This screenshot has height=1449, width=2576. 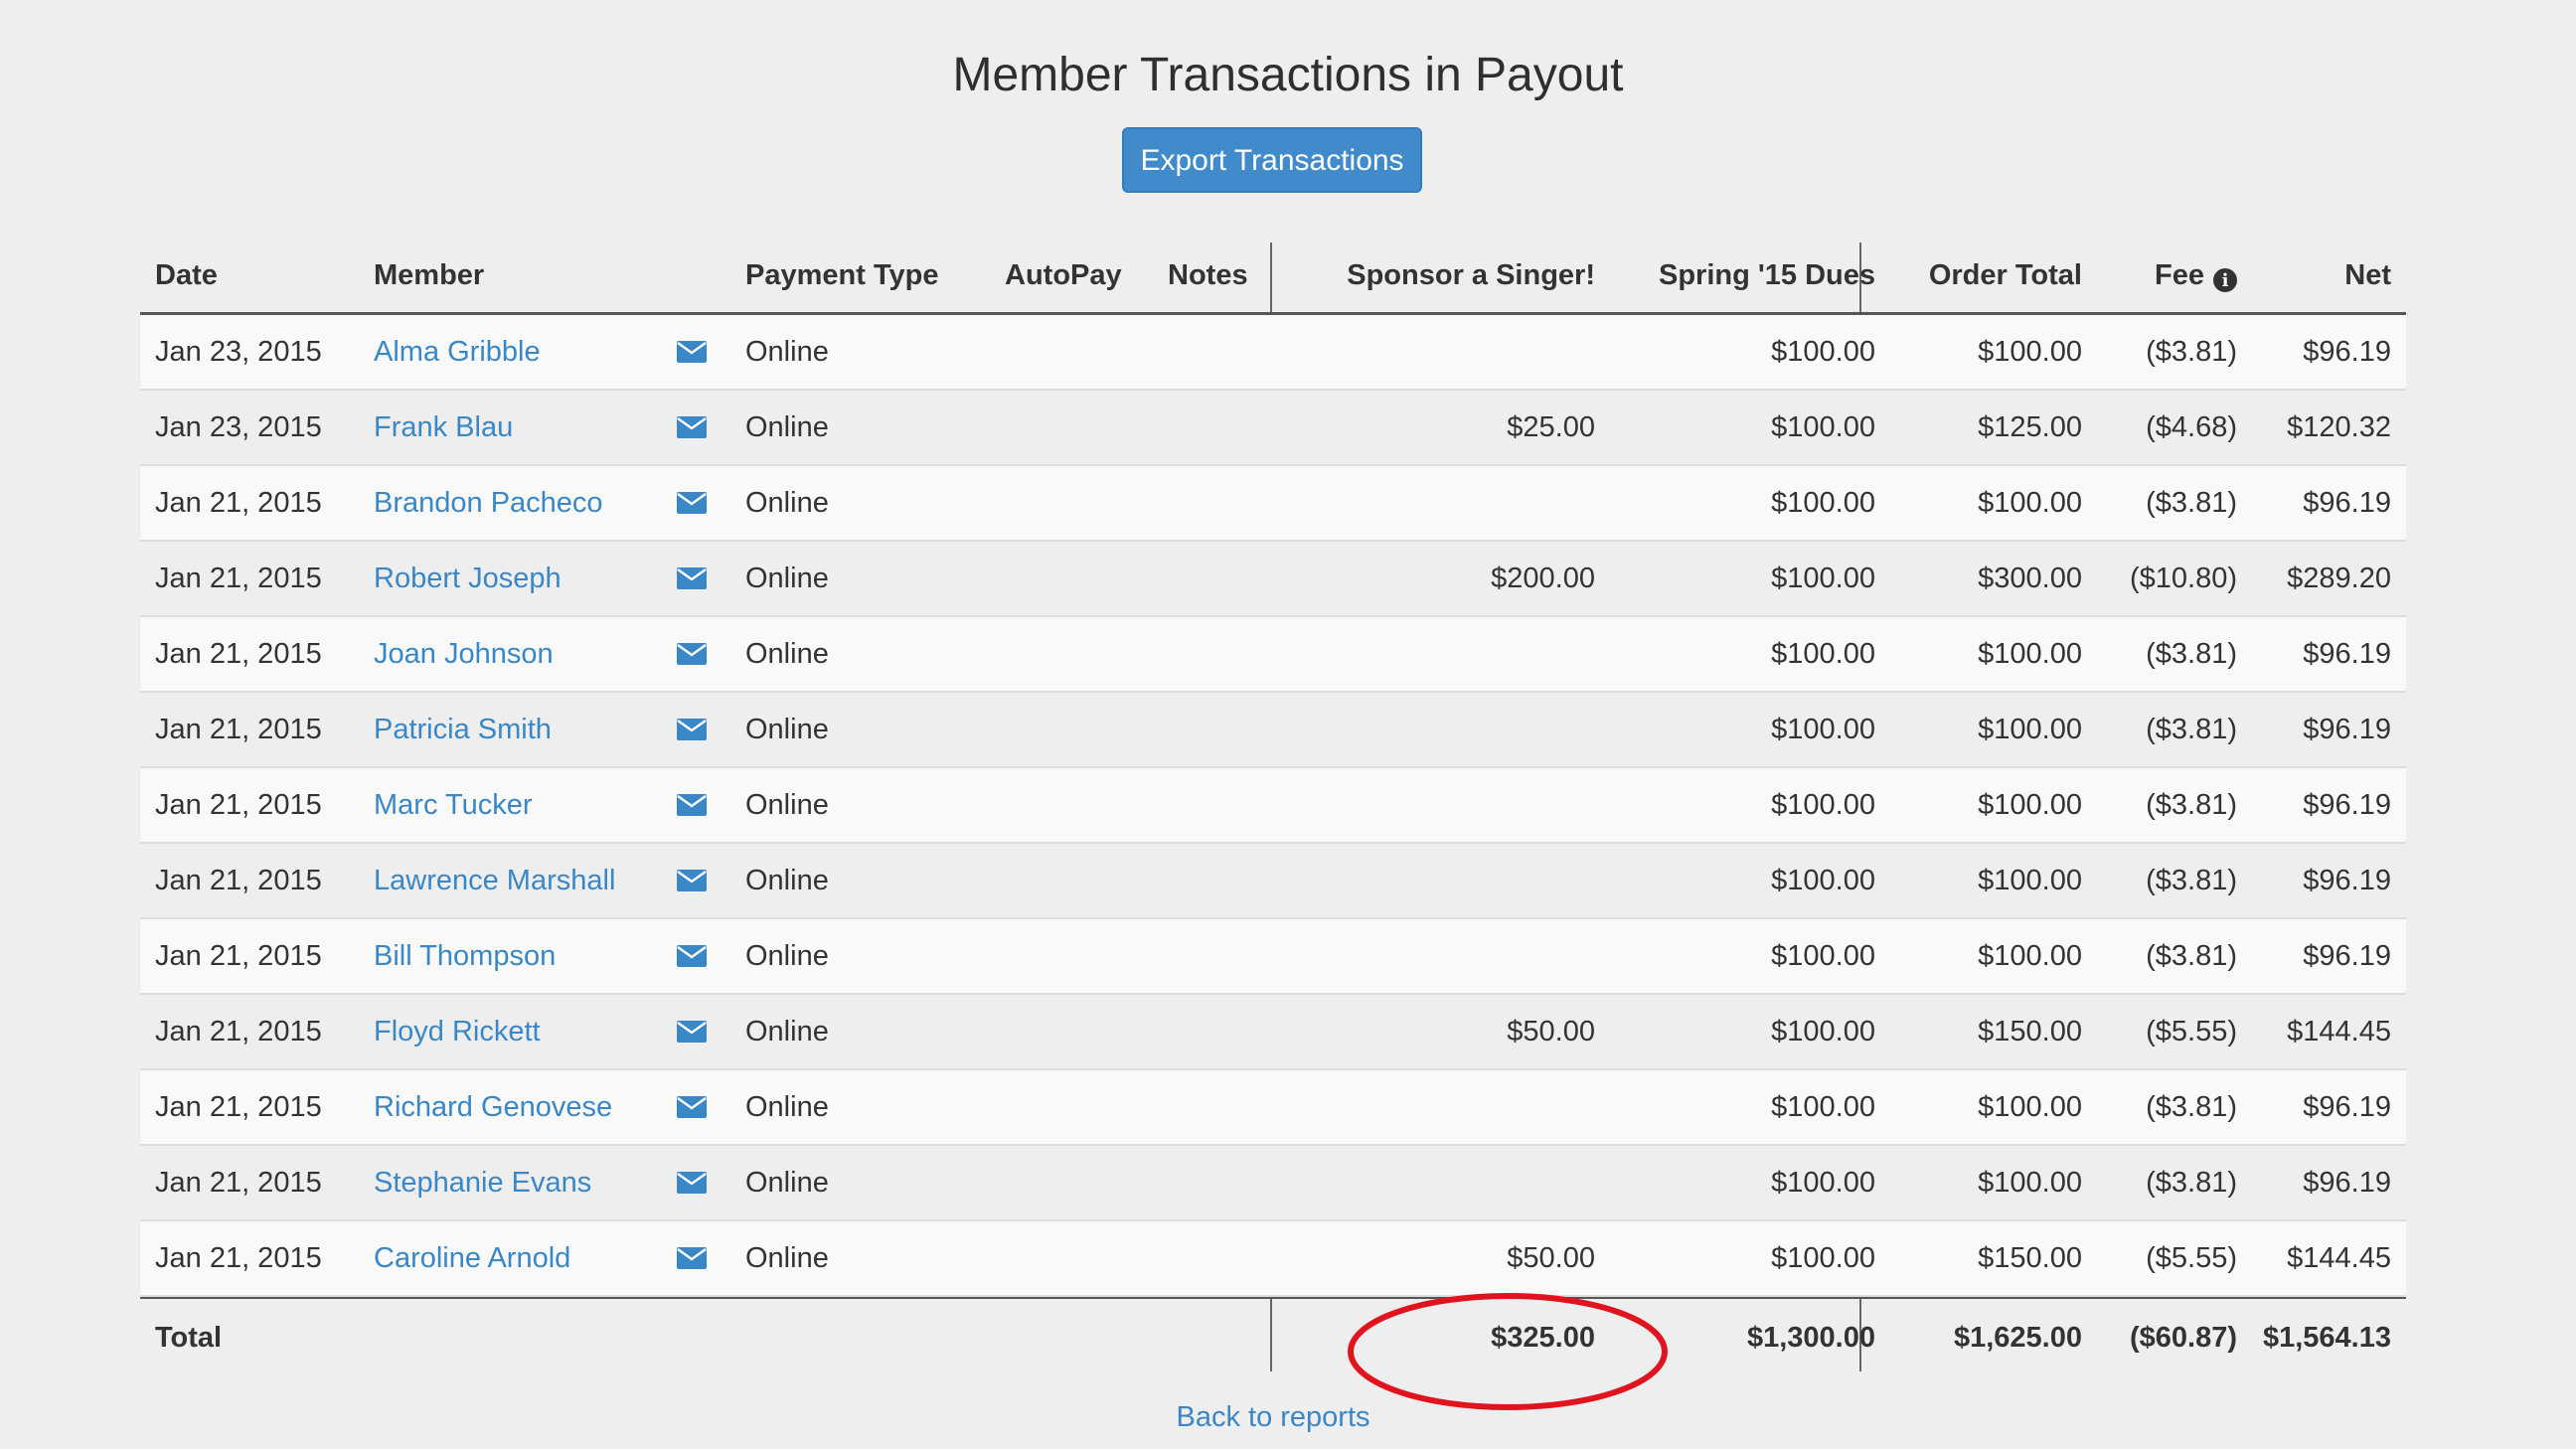 What do you see at coordinates (1767, 277) in the screenshot?
I see `header-dues: Spring '15 Dues` at bounding box center [1767, 277].